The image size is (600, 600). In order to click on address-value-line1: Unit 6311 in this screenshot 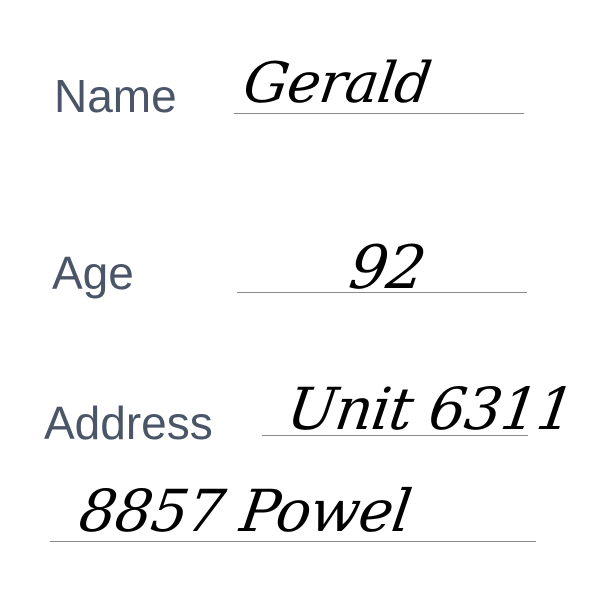, I will do `click(430, 409)`.